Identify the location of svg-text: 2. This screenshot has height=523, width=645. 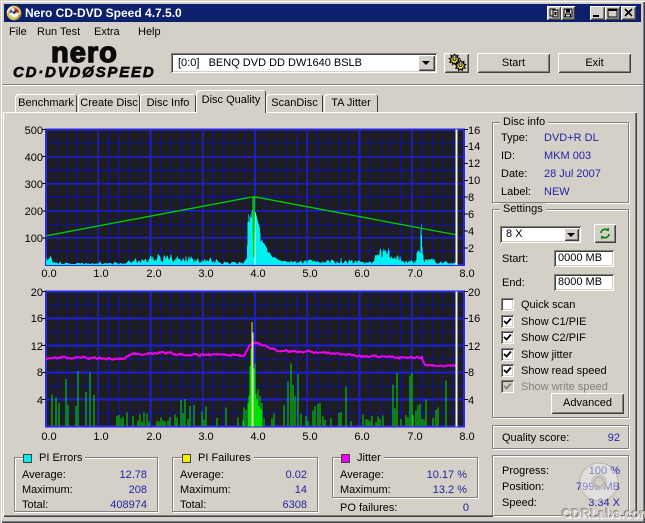
(471, 249).